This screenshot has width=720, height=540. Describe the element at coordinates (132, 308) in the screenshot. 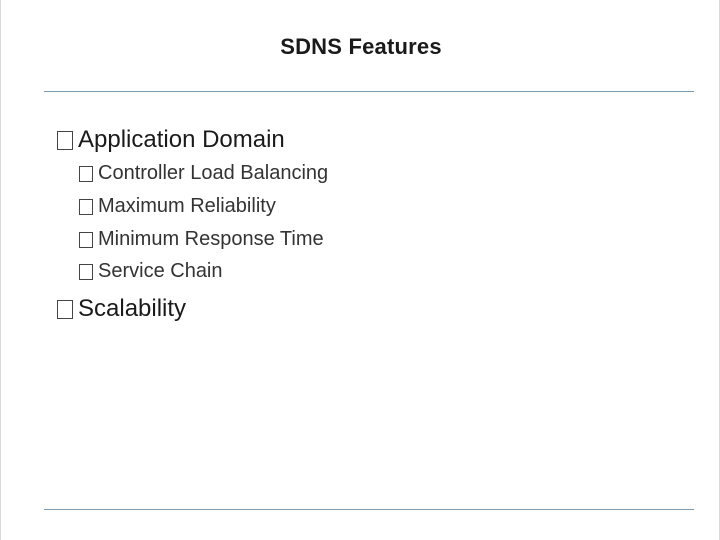

I see `bullet-label: Scalability` at that location.